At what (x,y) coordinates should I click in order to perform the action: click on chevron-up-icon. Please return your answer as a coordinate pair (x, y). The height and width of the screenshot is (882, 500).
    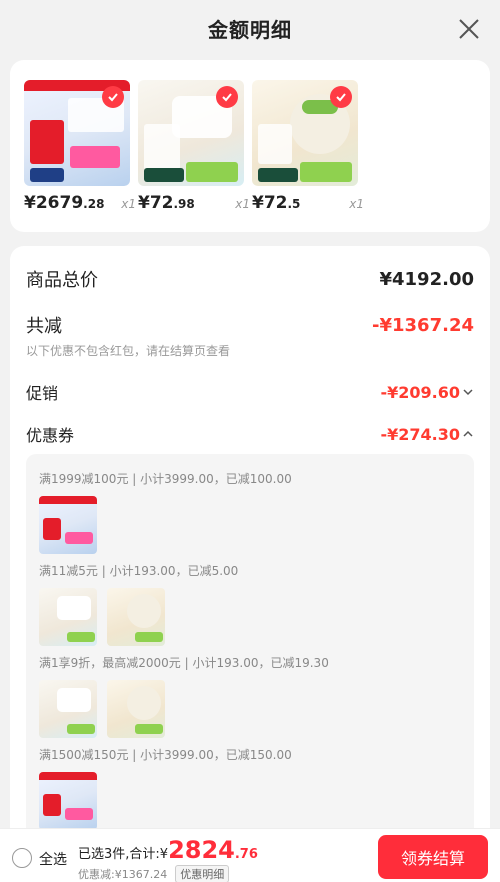
    Looking at the image, I should click on (468, 434).